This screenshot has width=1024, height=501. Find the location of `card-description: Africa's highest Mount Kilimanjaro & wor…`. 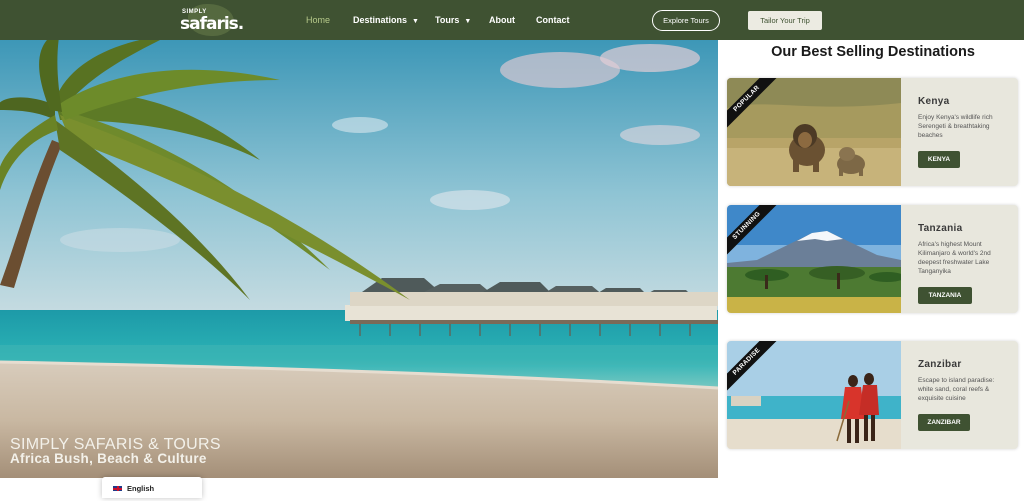

card-description: Africa's highest Mount Kilimanjaro & wor… is located at coordinates (954, 258).